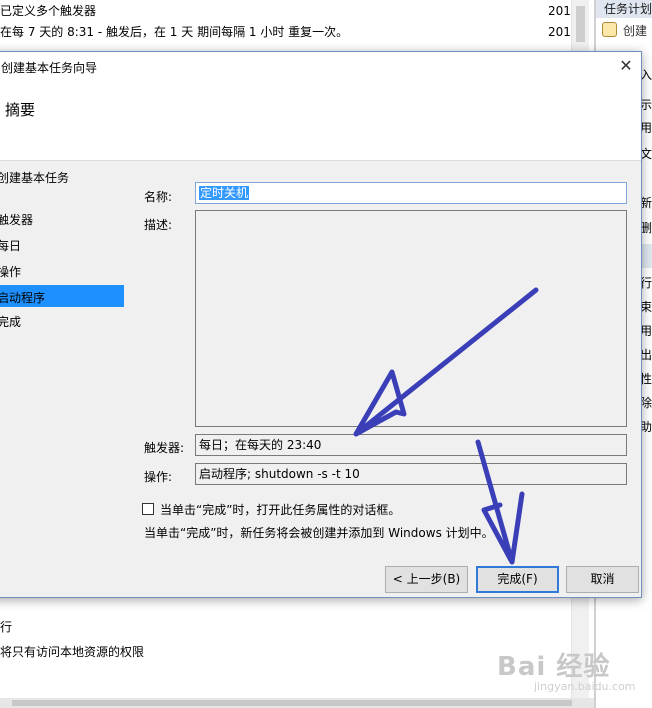  Describe the element at coordinates (17, 220) in the screenshot. I see `step-trigger: 触发器` at that location.